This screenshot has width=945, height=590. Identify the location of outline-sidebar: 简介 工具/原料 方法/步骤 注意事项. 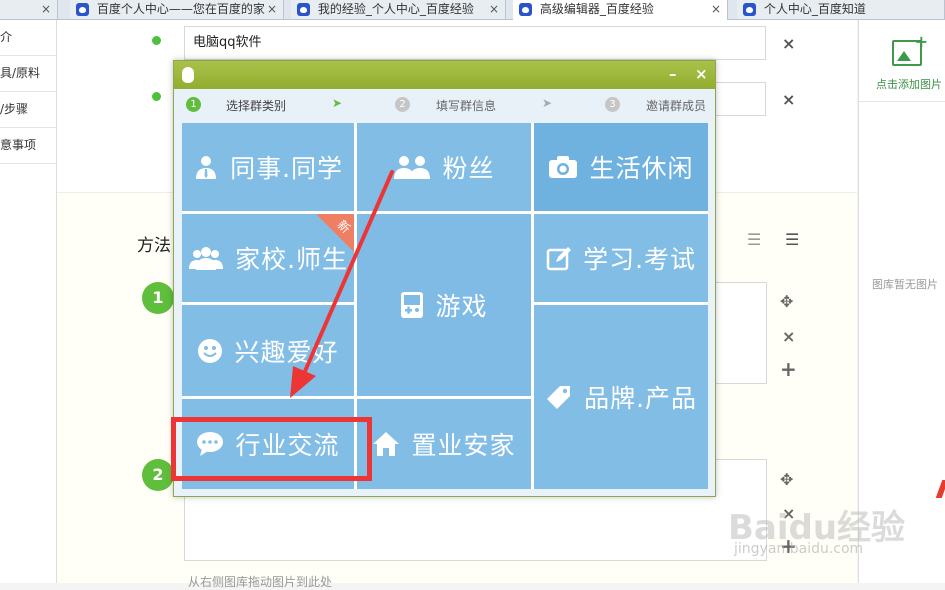
(28, 301).